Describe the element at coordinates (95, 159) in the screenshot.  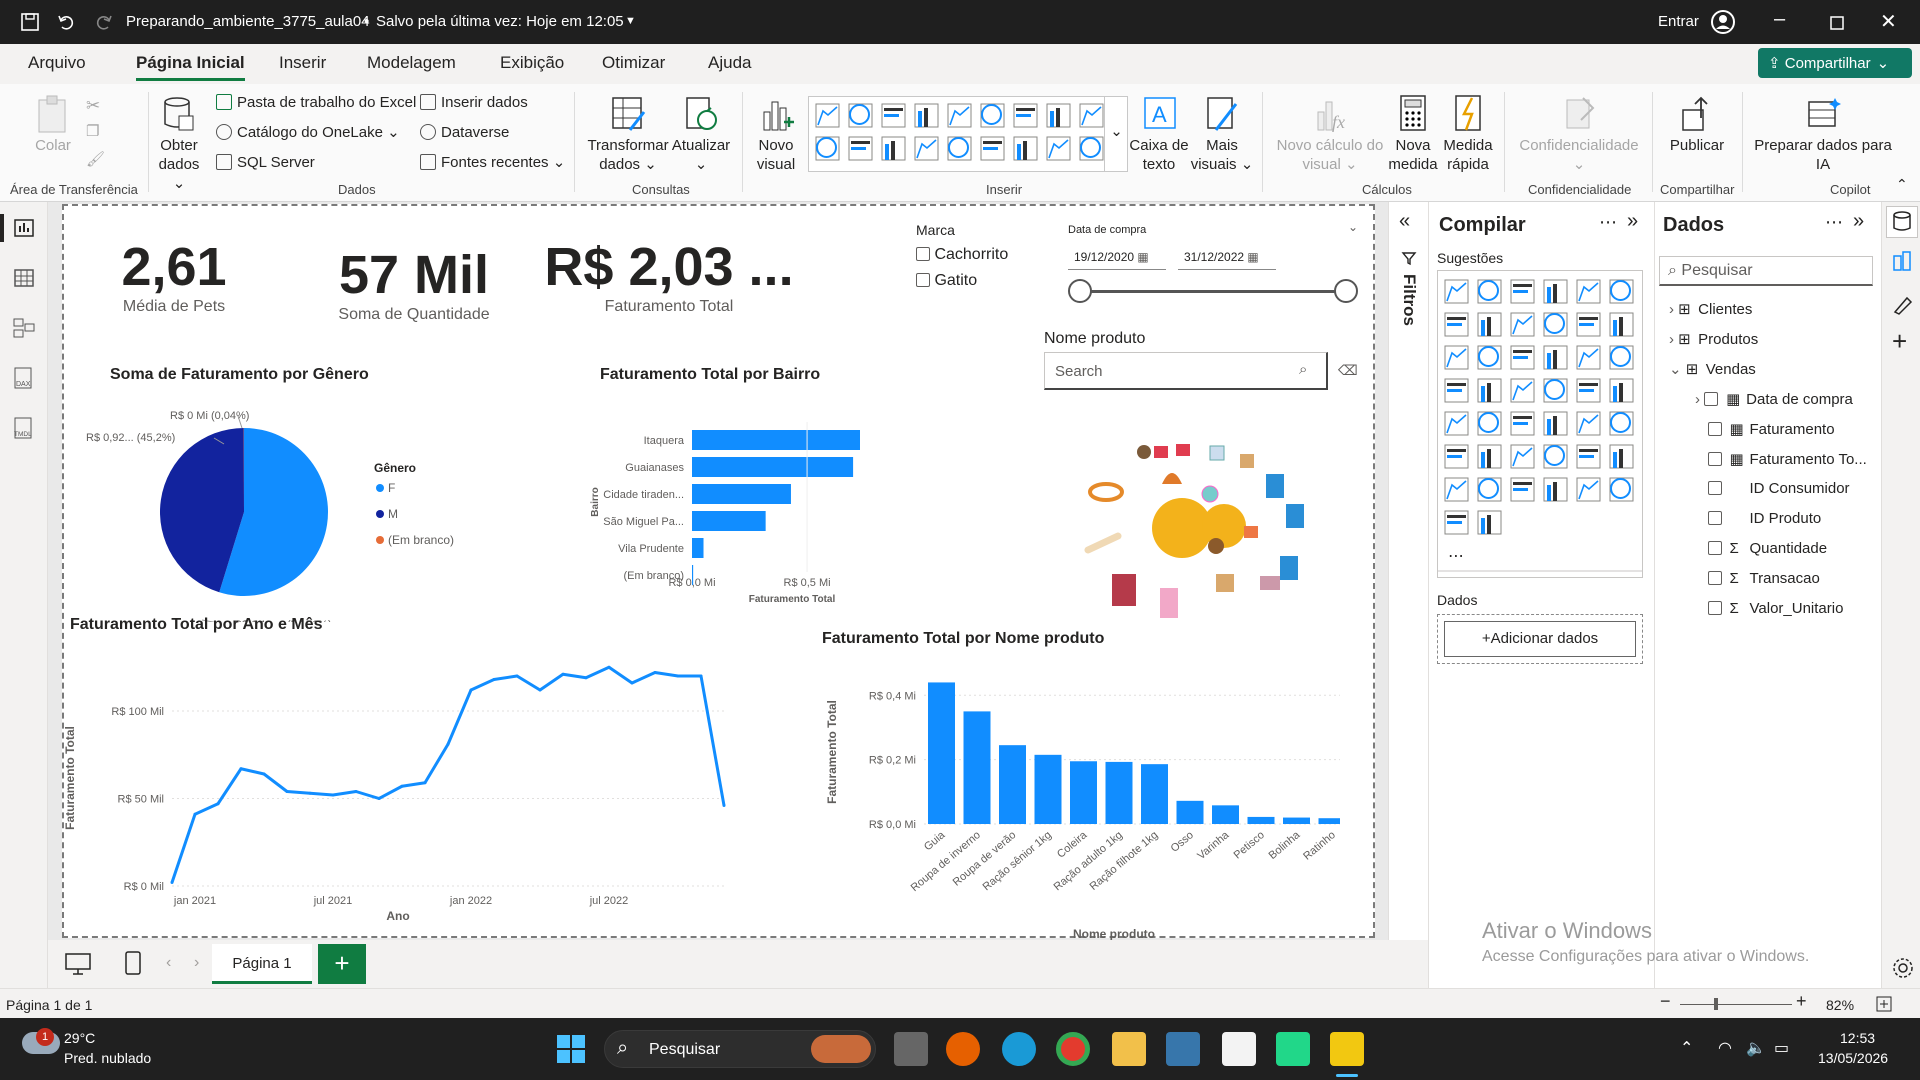
I see `format-painter-icon: 🖌` at that location.